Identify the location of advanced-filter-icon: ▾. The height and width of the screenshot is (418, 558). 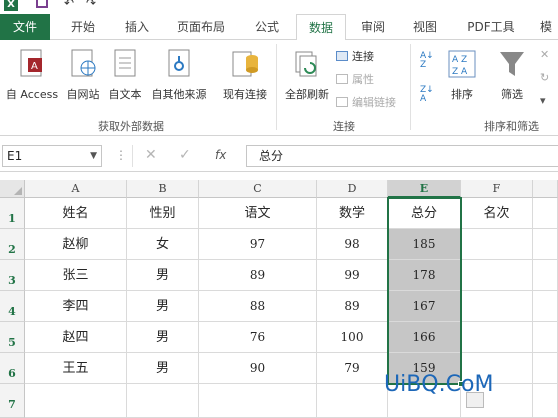
(543, 100).